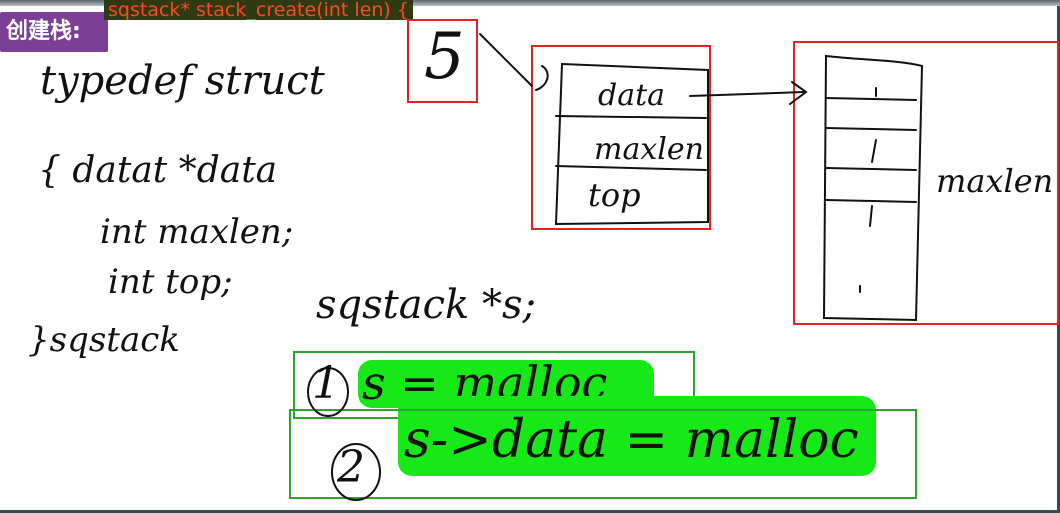 This screenshot has width=1060, height=513. I want to click on struct-sketch, so click(631, 144).